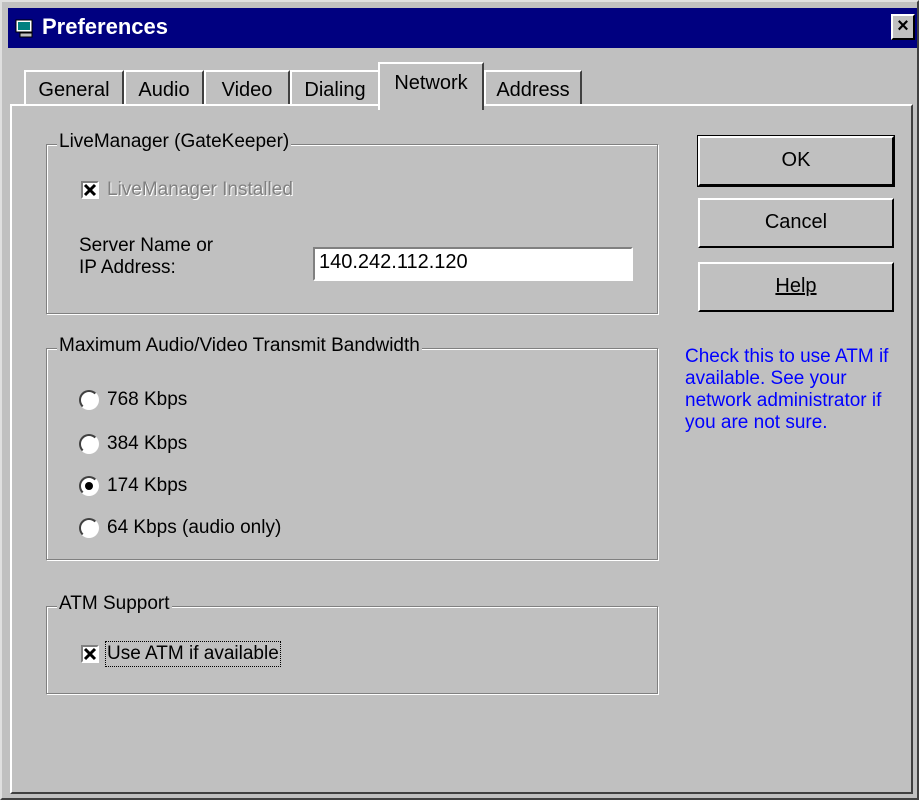  Describe the element at coordinates (462, 28) in the screenshot. I see `title-bar: Preferences ×` at that location.